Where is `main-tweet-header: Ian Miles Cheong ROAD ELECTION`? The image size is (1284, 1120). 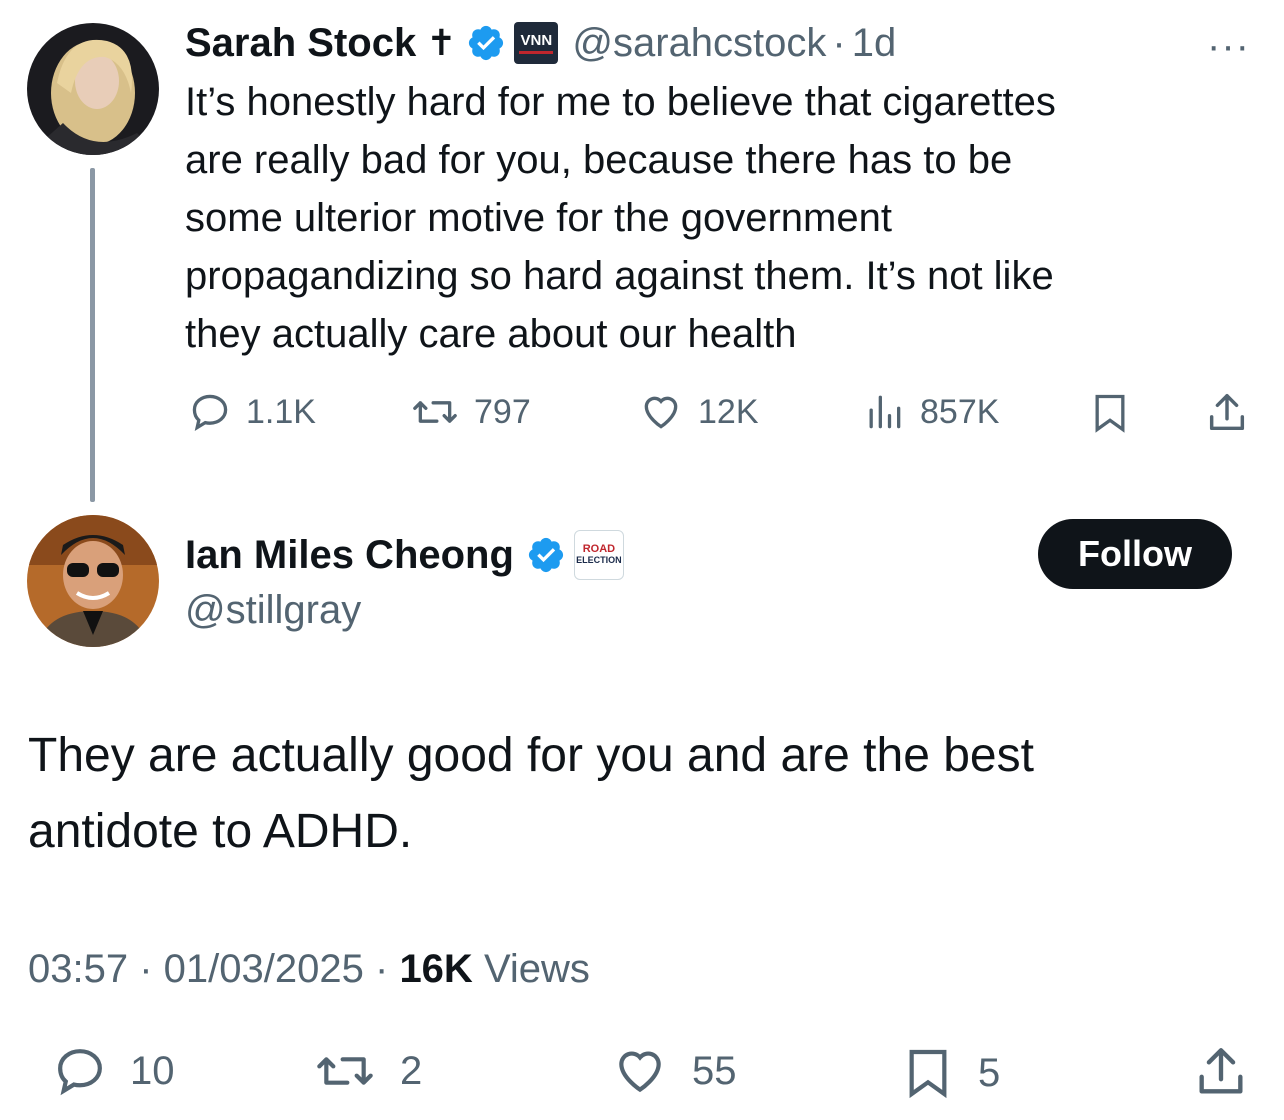
main-tweet-header: Ian Miles Cheong ROAD ELECTION is located at coordinates (404, 555).